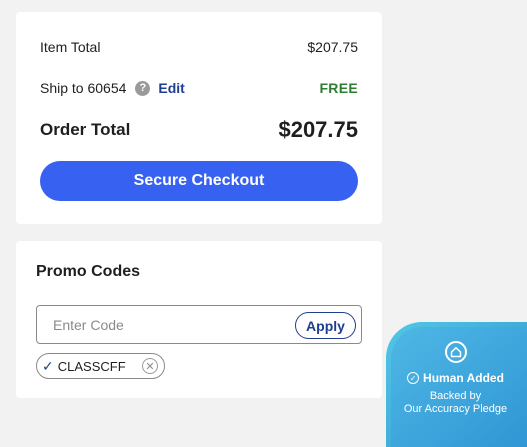 The width and height of the screenshot is (527, 447). I want to click on applied-promo-chip: ✓ CLASSCFF ✕, so click(100, 366).